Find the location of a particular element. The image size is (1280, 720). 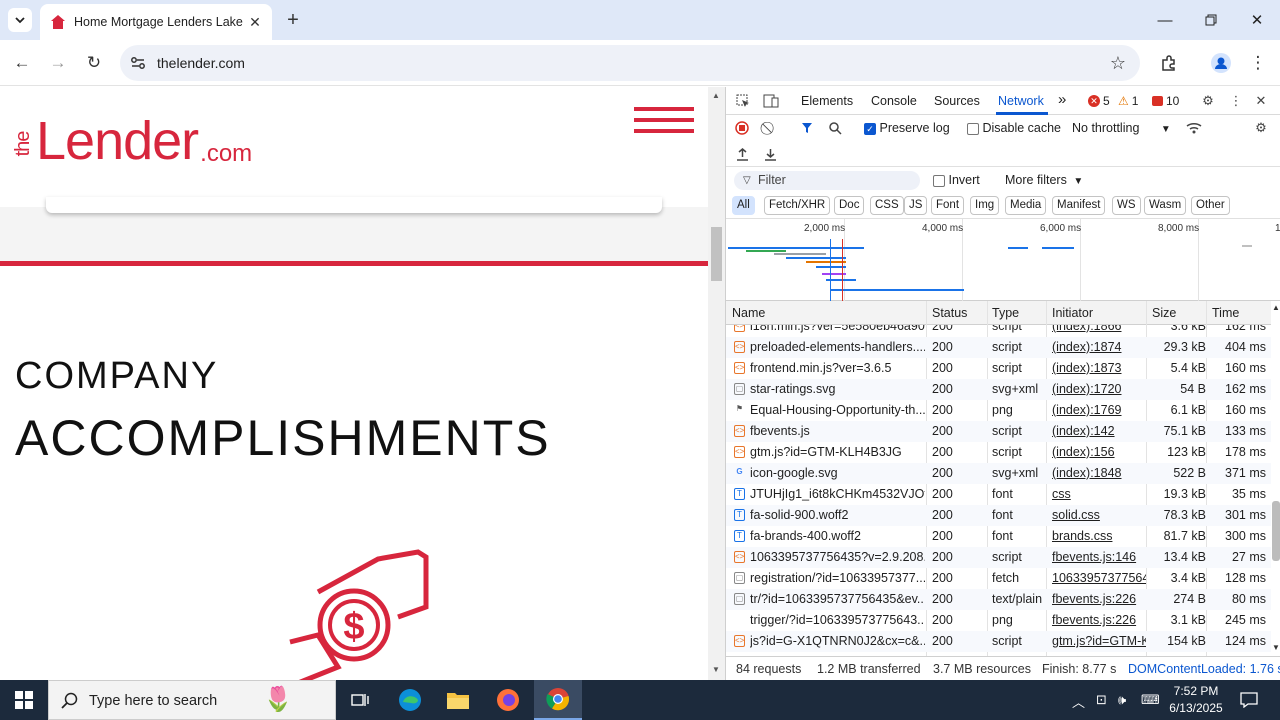

issues-counter: 10 is located at coordinates (1165, 101).